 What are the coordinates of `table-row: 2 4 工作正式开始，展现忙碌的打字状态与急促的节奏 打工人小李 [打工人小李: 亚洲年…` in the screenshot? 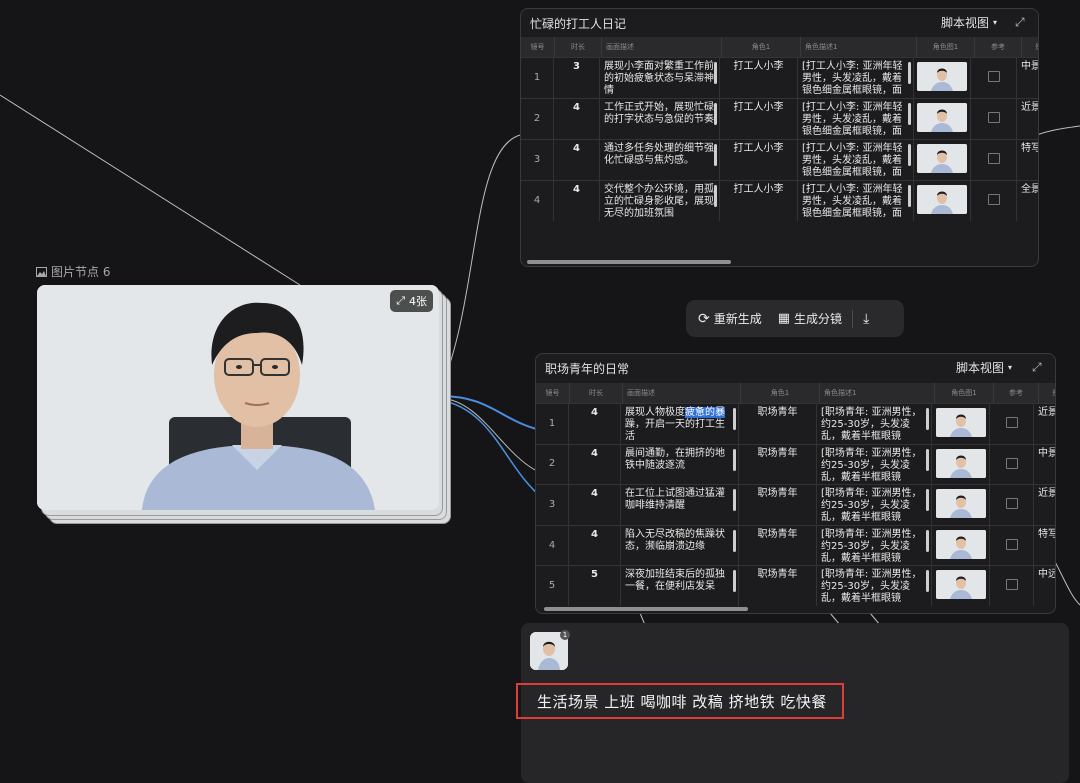 It's located at (779, 118).